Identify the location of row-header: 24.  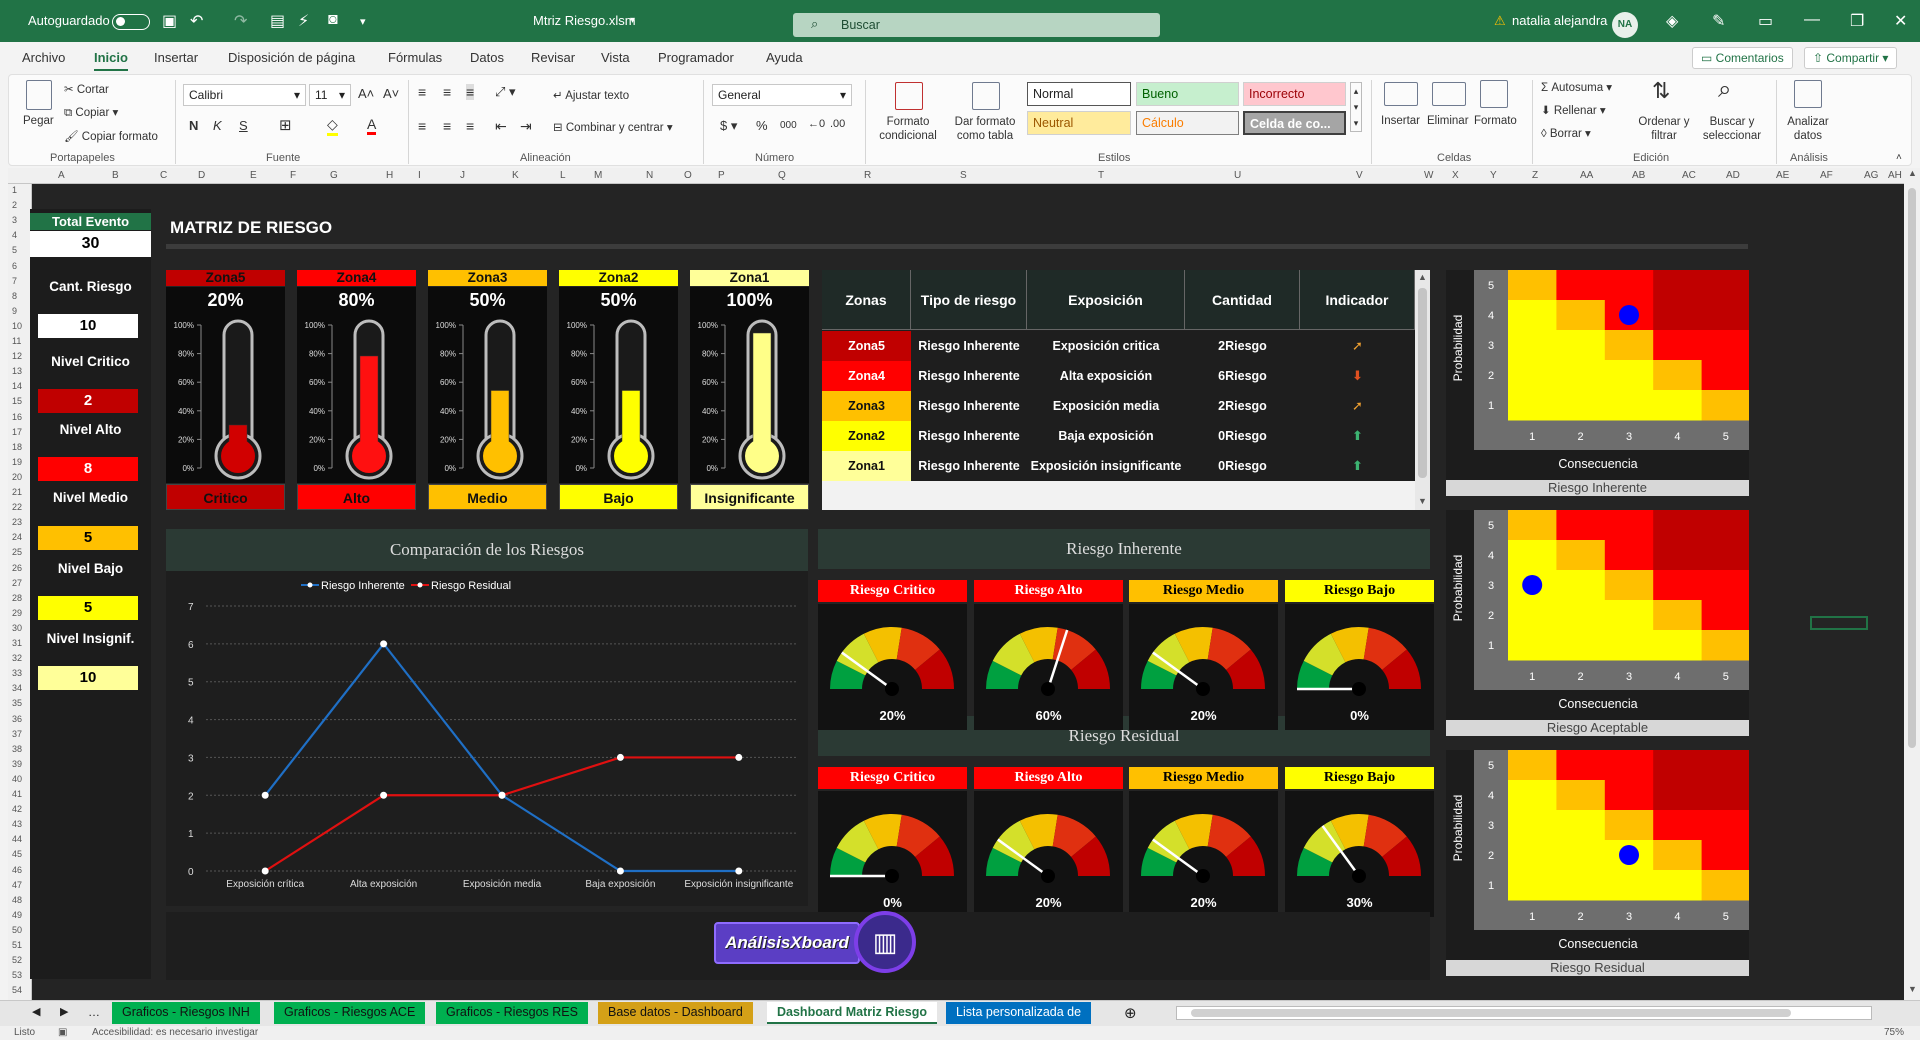
(17, 537).